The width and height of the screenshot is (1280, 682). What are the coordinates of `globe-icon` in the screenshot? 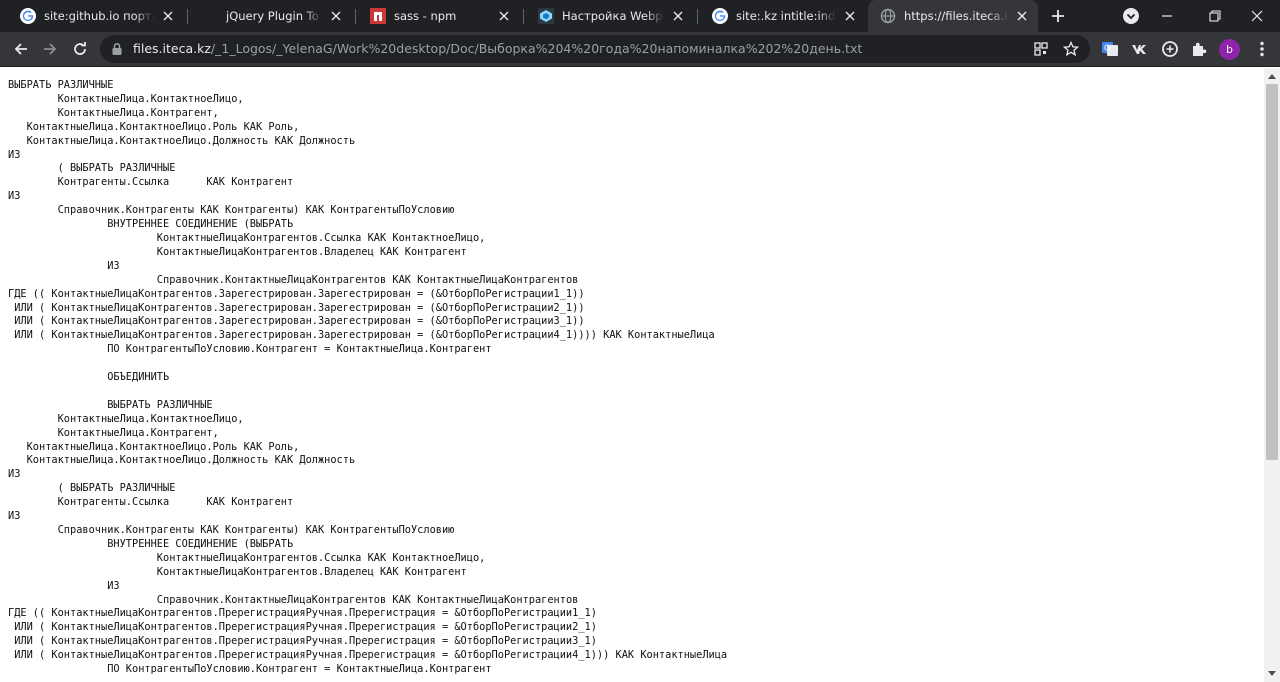 It's located at (888, 16).